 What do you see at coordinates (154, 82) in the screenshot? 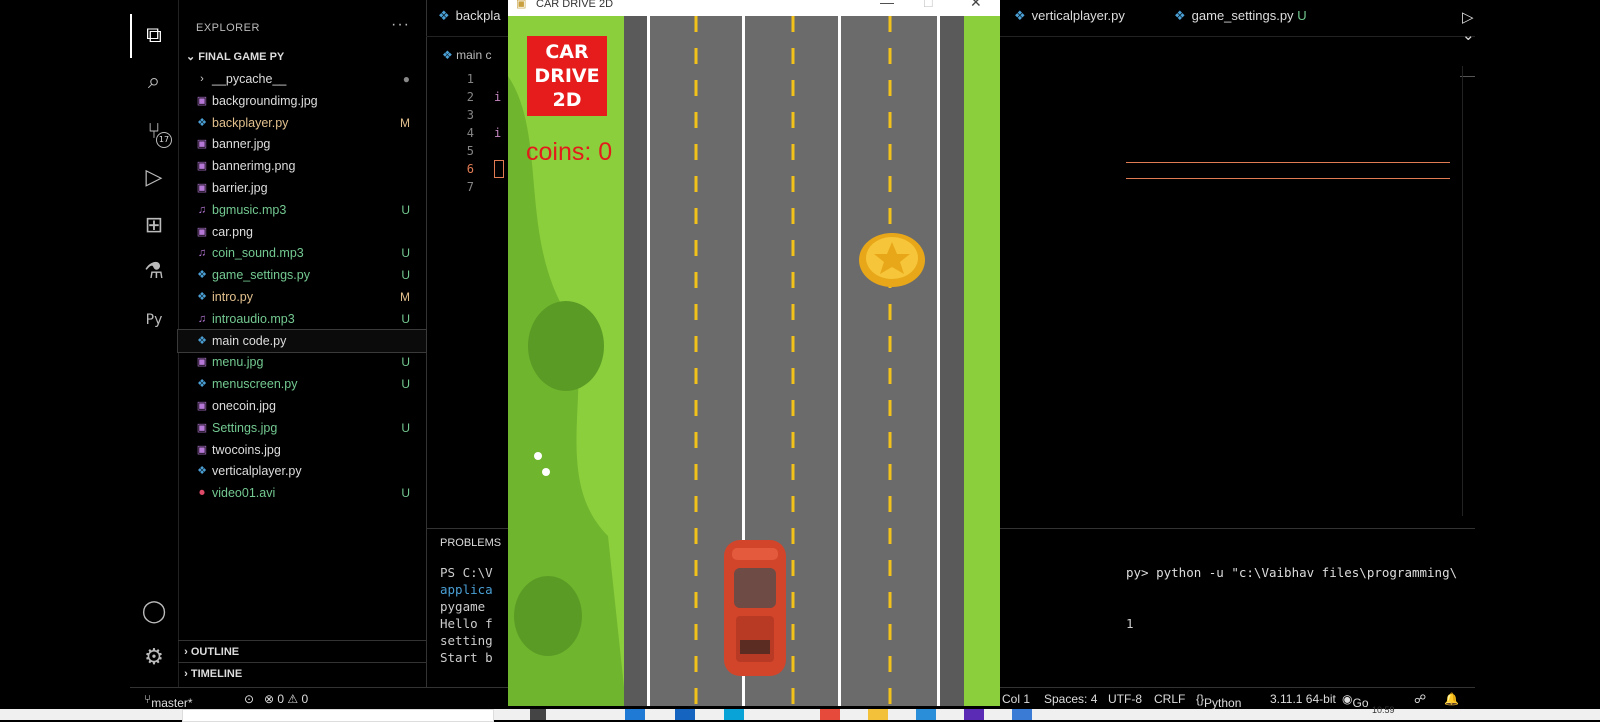
I see `search-icon: ⌕` at bounding box center [154, 82].